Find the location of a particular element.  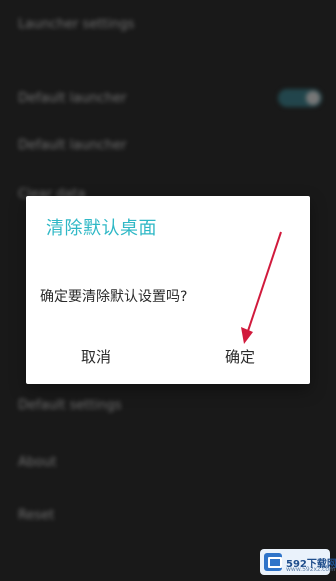

watermark-subtext: www.592xz.com is located at coordinates (310, 569).